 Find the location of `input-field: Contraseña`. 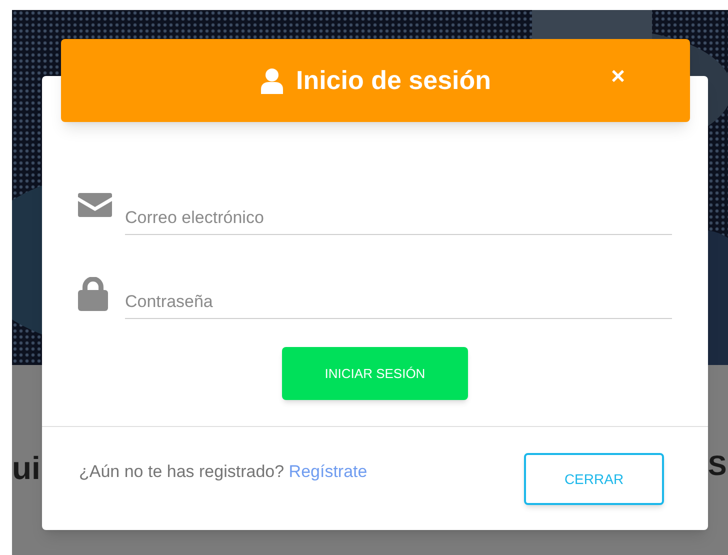

input-field: Contraseña is located at coordinates (398, 302).